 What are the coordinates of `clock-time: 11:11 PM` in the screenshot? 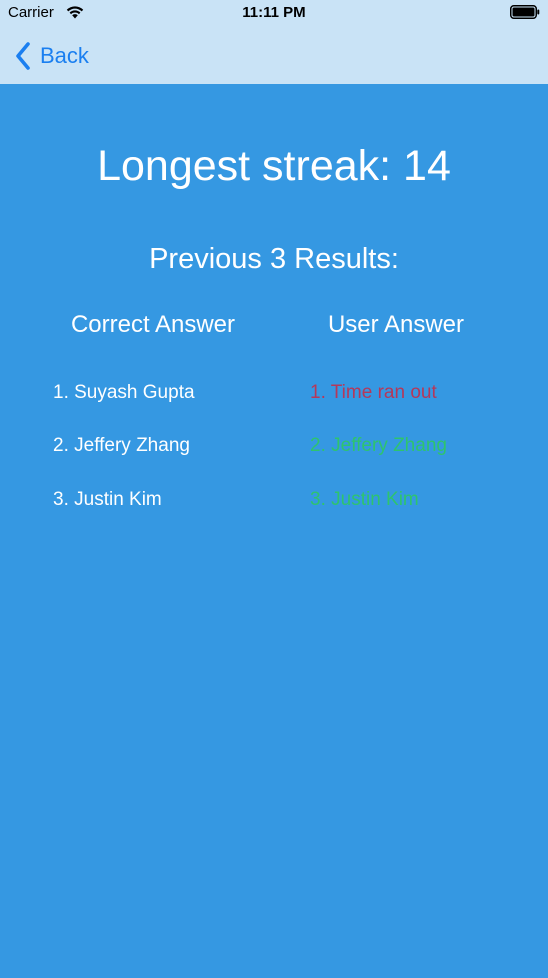 It's located at (274, 12).